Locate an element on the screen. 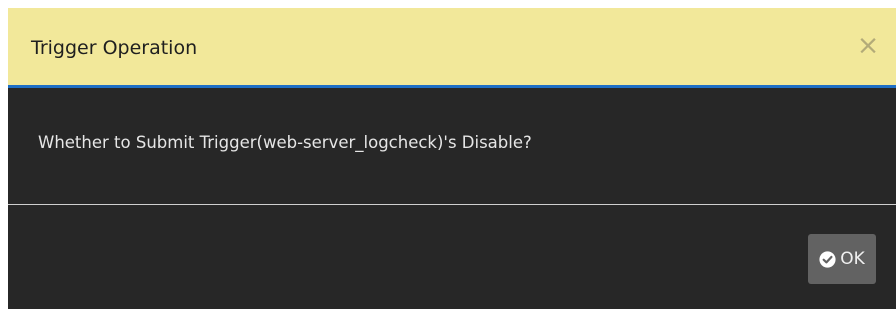 This screenshot has height=309, width=896. dialog-title: Trigger Operation is located at coordinates (114, 48).